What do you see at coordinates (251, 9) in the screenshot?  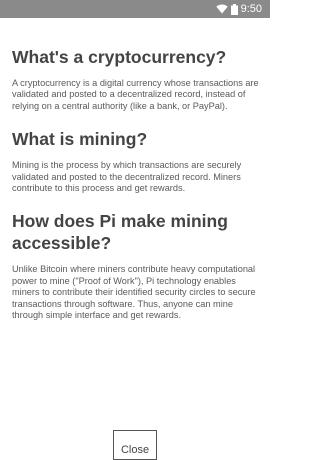 I see `status-time: 9:50` at bounding box center [251, 9].